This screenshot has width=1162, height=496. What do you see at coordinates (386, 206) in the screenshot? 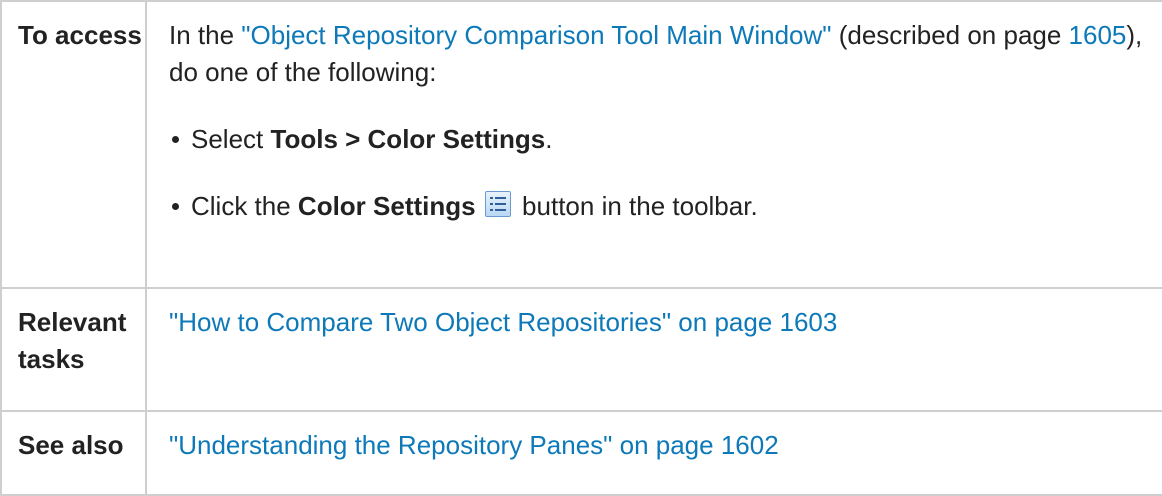
I see `step2-button-name: Color Settings` at bounding box center [386, 206].